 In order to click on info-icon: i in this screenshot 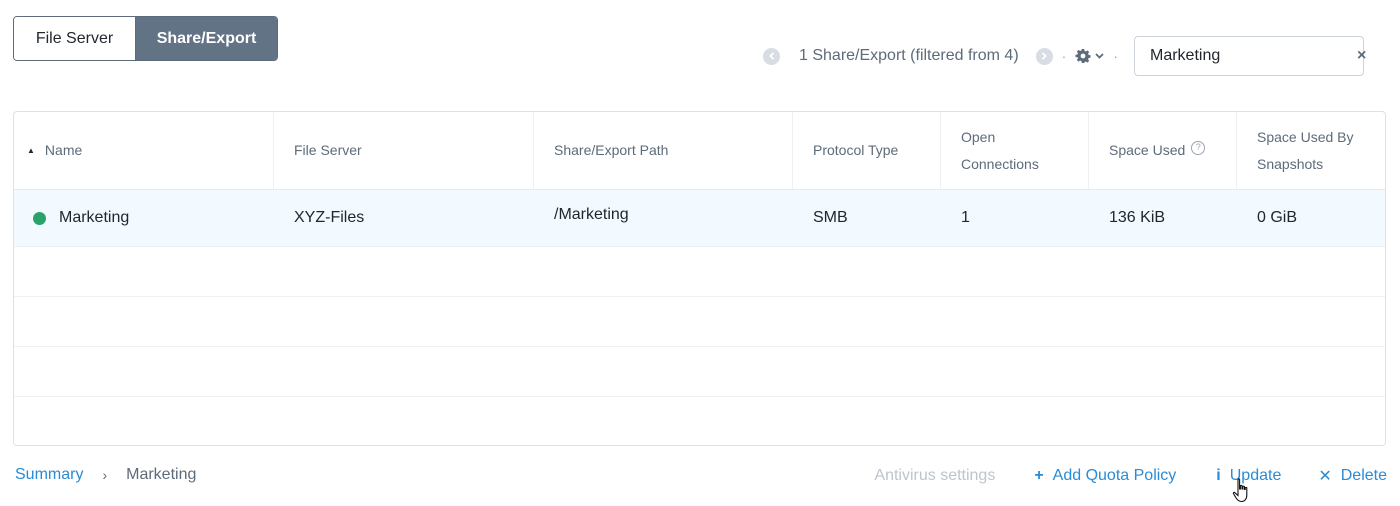, I will do `click(1218, 475)`.